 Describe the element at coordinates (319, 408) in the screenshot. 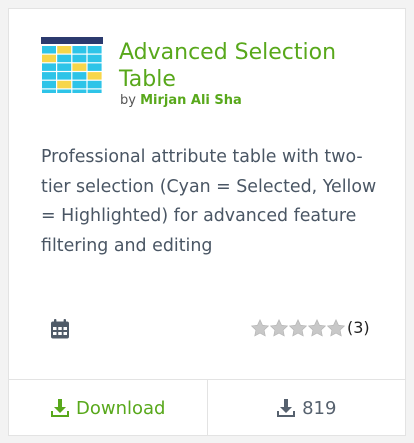

I see `downloads-count-value: 819` at that location.